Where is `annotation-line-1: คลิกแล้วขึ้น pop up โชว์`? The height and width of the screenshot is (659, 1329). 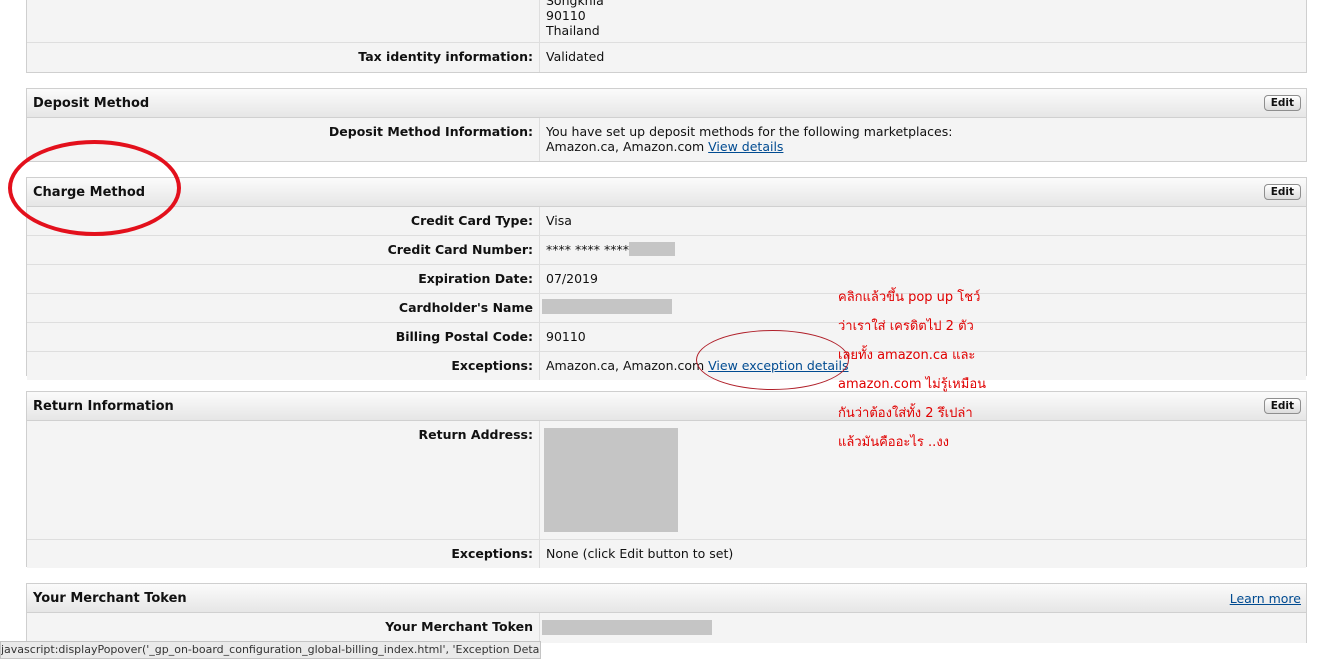
annotation-line-1: คลิกแล้วขึ้น pop up โชว์ is located at coordinates (909, 297).